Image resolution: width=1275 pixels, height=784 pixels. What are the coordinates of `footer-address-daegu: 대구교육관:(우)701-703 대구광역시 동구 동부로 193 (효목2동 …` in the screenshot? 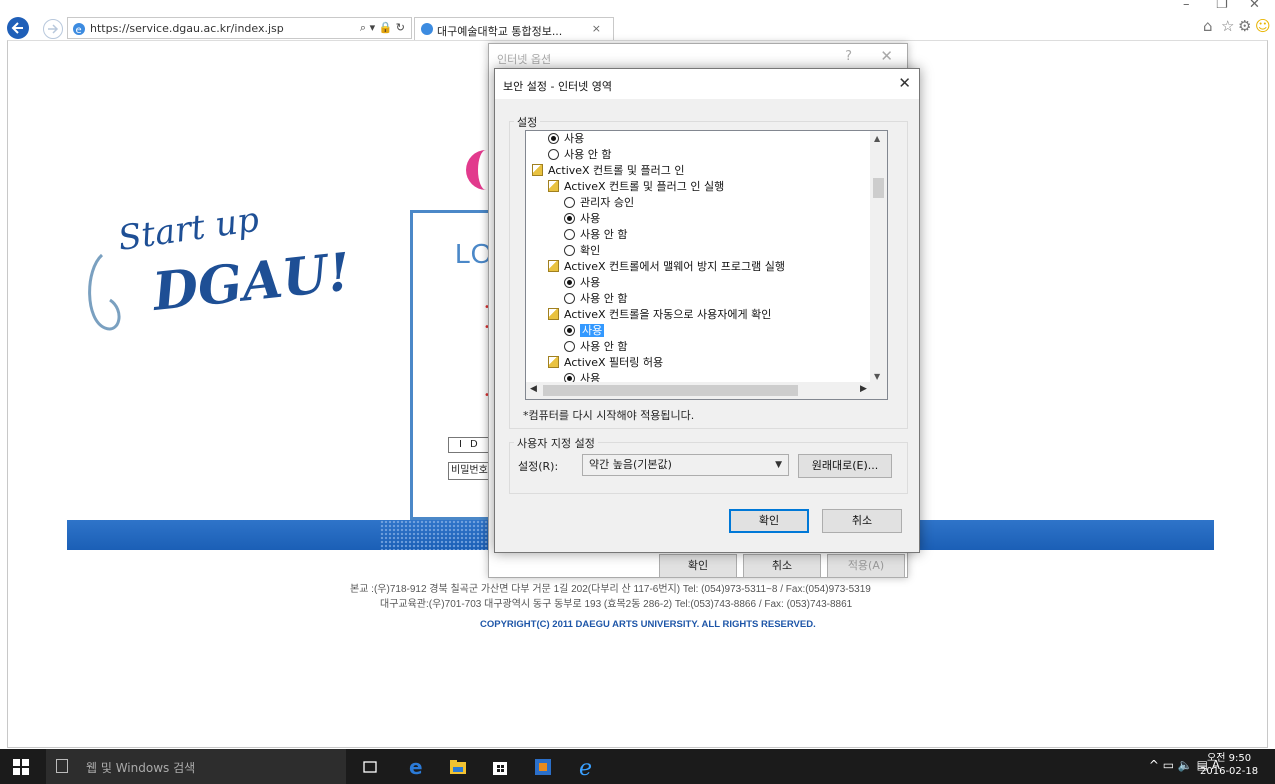 It's located at (616, 604).